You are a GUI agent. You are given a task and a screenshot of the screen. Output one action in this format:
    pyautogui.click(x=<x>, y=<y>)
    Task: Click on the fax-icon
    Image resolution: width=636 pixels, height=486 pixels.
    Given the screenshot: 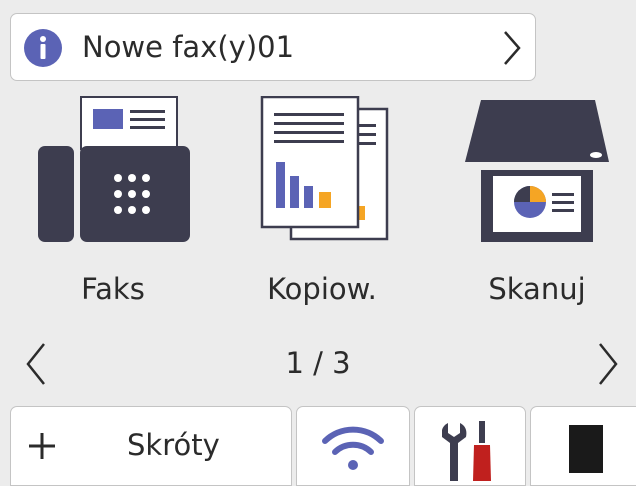 What is the action you would take?
    pyautogui.click(x=114, y=169)
    